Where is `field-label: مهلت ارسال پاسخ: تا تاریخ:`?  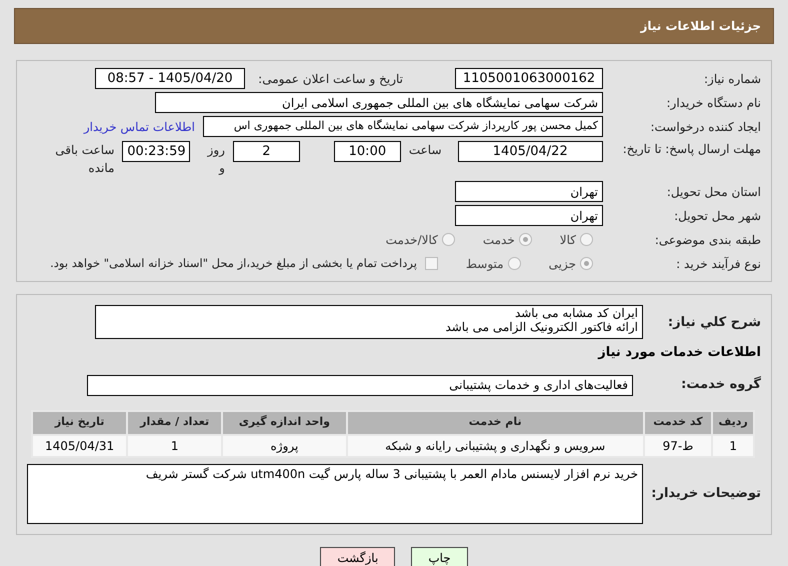
field-label: مهلت ارسال پاسخ: تا تاریخ: is located at coordinates (691, 149).